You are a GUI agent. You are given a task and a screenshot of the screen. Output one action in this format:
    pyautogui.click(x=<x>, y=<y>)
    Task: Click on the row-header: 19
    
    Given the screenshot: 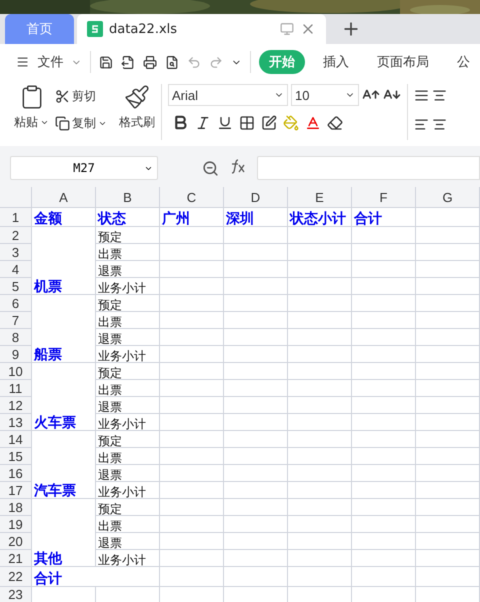 What is the action you would take?
    pyautogui.click(x=16, y=524)
    